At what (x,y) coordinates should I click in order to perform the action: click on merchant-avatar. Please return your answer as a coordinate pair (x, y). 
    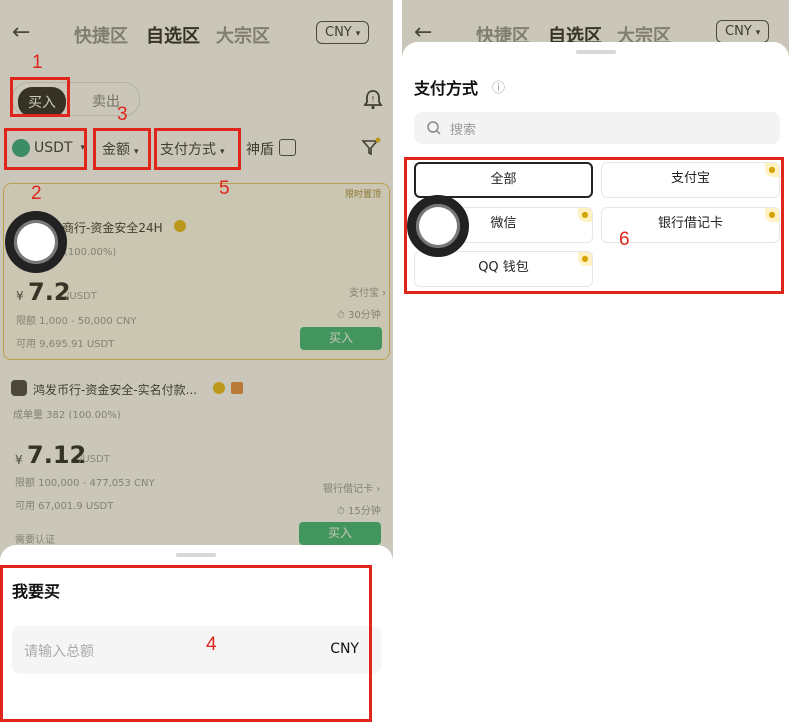
    Looking at the image, I should click on (19, 388).